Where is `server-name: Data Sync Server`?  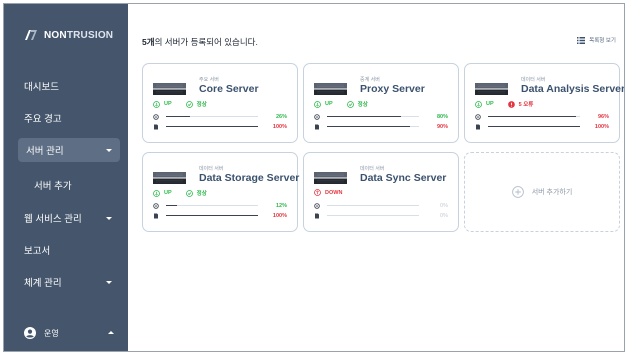 server-name: Data Sync Server is located at coordinates (403, 178).